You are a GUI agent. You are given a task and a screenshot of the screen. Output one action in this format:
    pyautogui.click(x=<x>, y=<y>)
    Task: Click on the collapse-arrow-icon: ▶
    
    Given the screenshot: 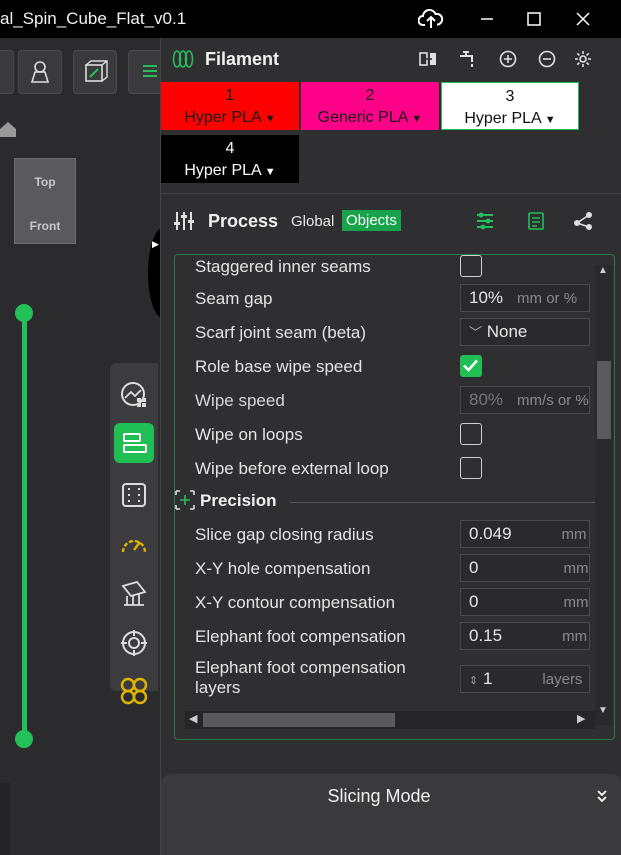 What is the action you would take?
    pyautogui.click(x=155, y=244)
    